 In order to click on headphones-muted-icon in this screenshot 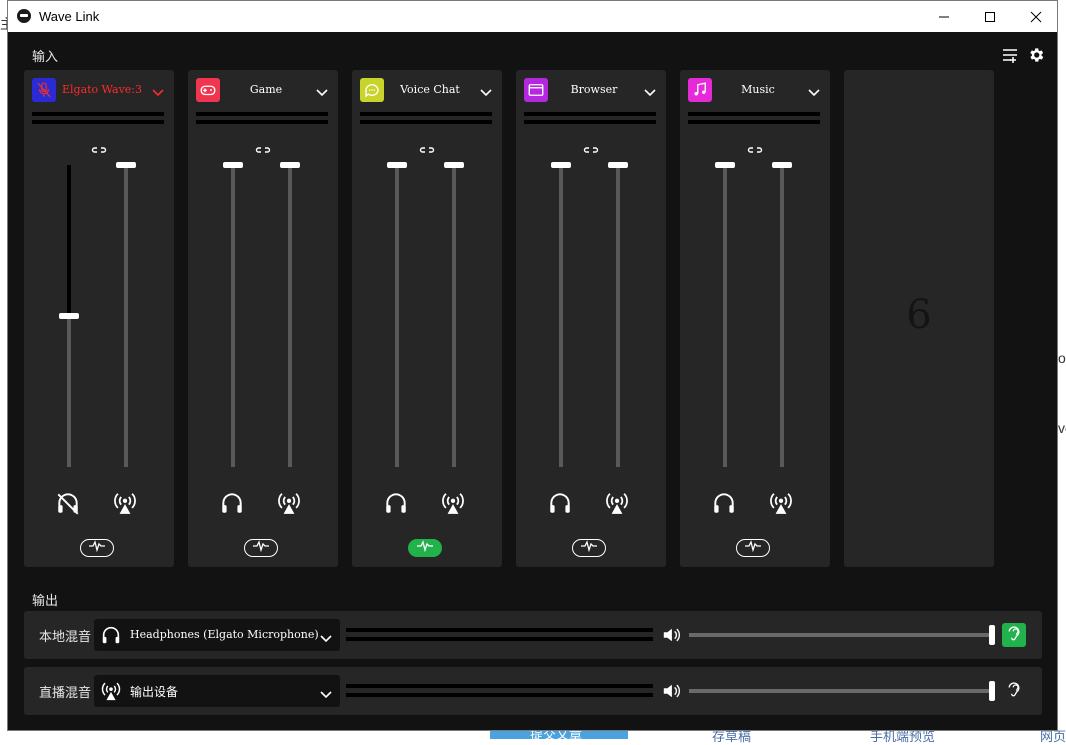, I will do `click(68, 503)`.